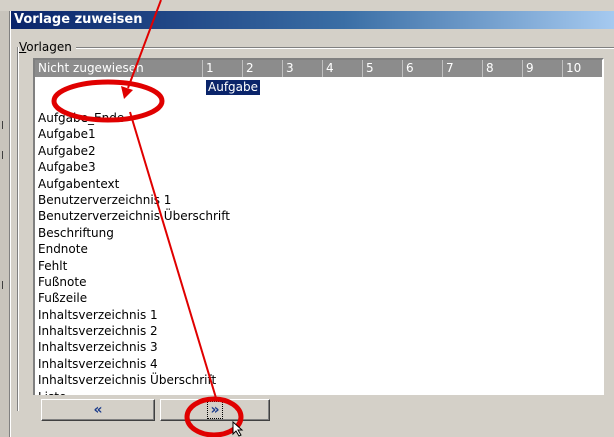  What do you see at coordinates (382, 68) in the screenshot?
I see `column-header-5: 5` at bounding box center [382, 68].